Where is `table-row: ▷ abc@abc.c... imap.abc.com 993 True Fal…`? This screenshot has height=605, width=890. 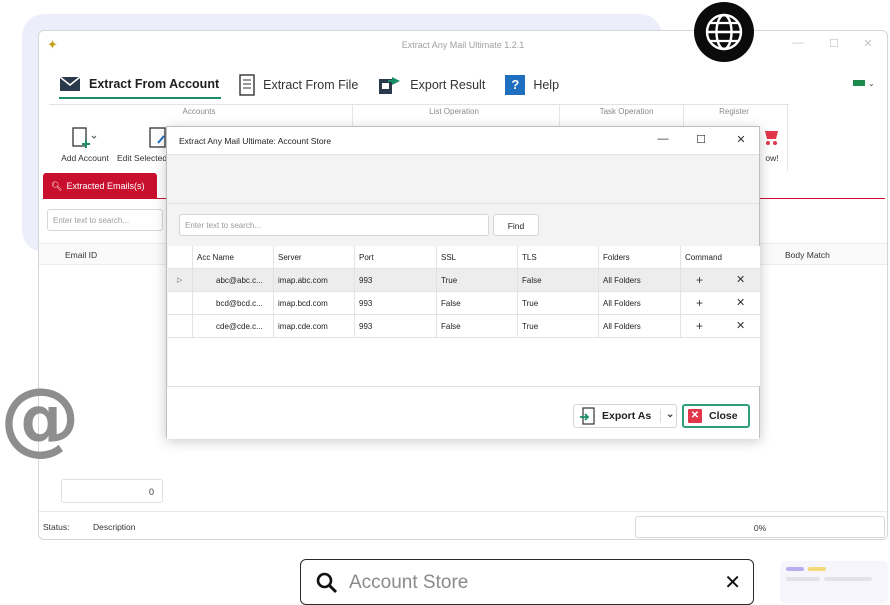
table-row: ▷ abc@abc.c... imap.abc.com 993 True Fal… is located at coordinates (464, 280).